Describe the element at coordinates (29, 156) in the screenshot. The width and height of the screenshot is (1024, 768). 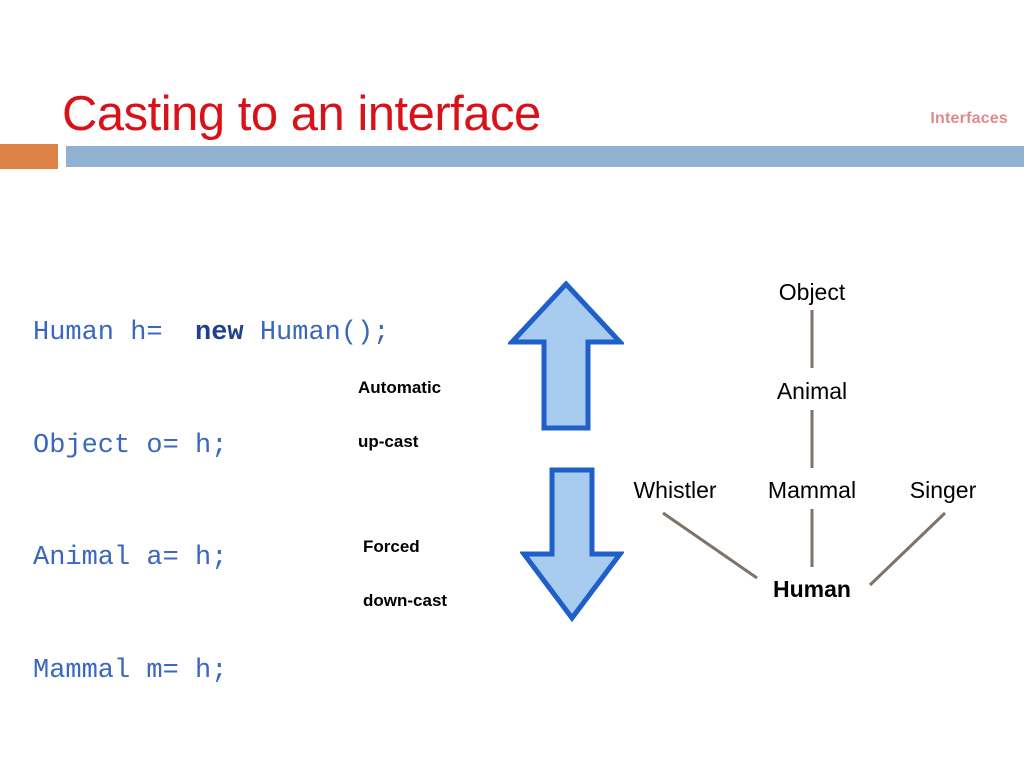
I see `divider-accent-block` at that location.